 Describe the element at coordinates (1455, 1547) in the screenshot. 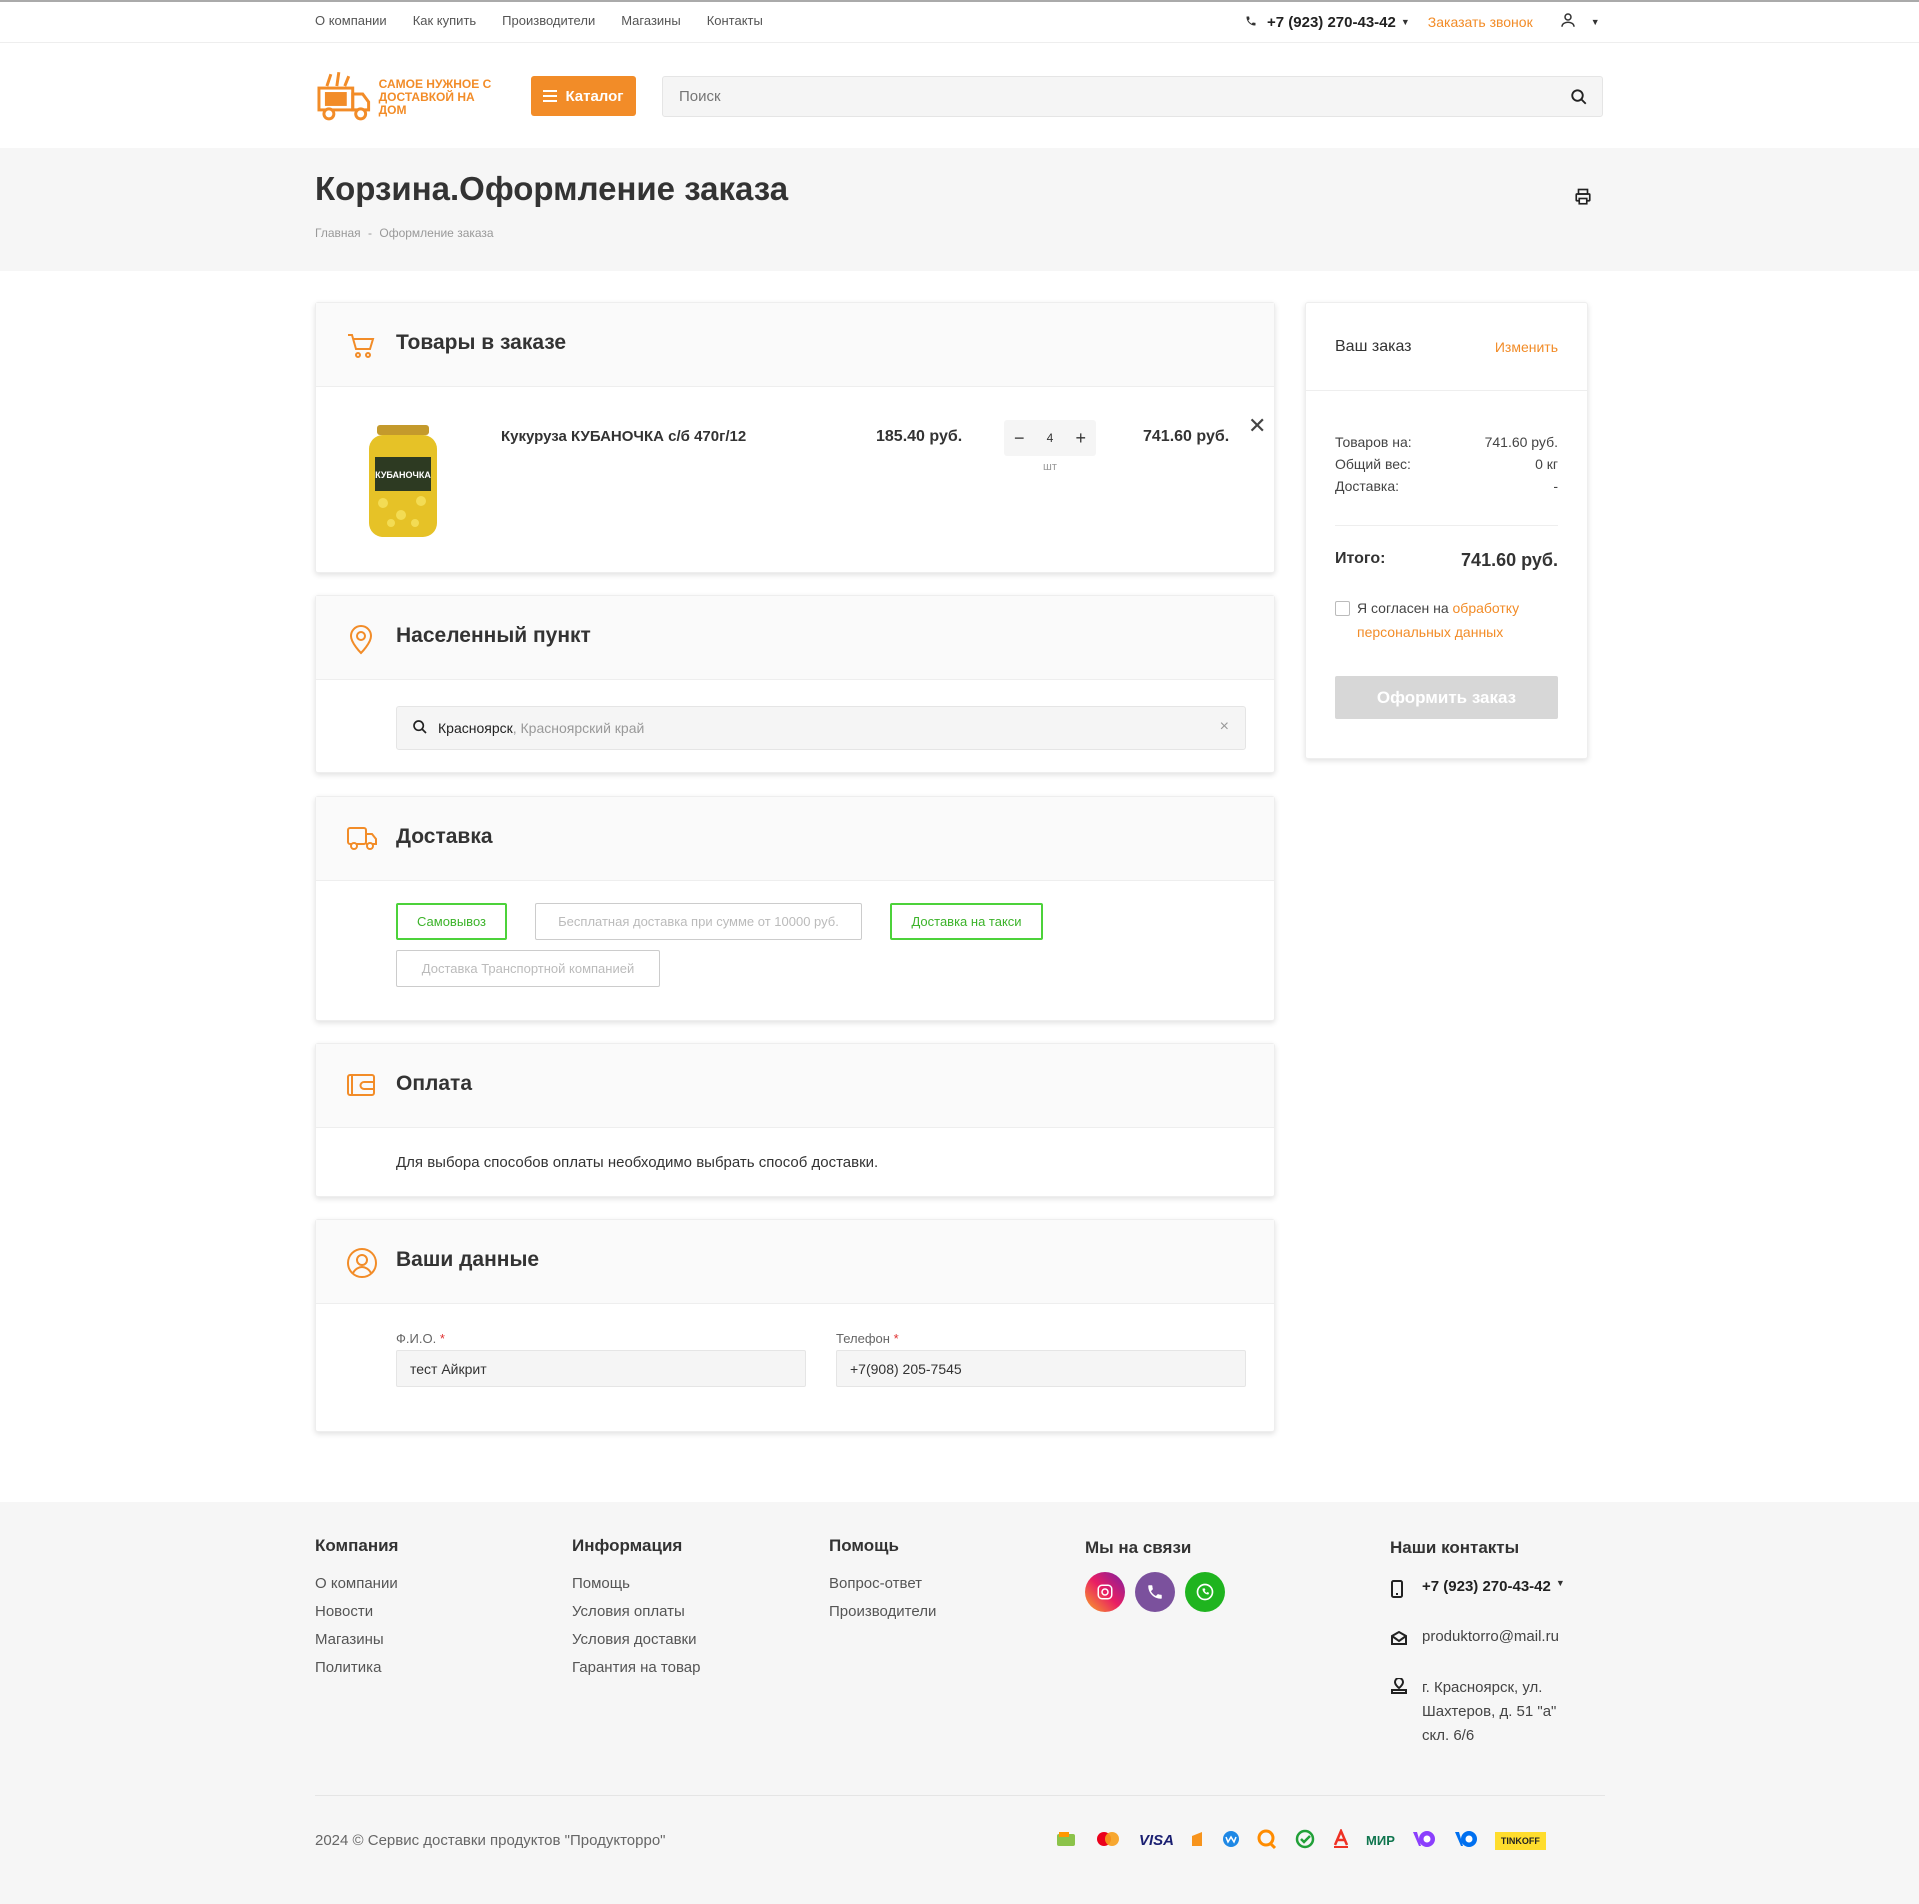

I see `footer-contacts-title: Наши контакты` at that location.